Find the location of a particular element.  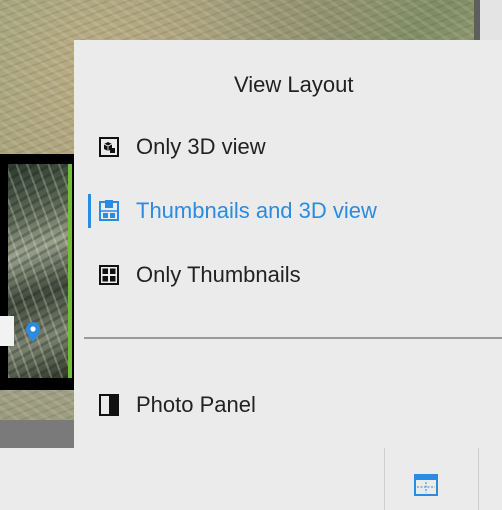

menu-item-label: Only 3D view is located at coordinates (201, 146).